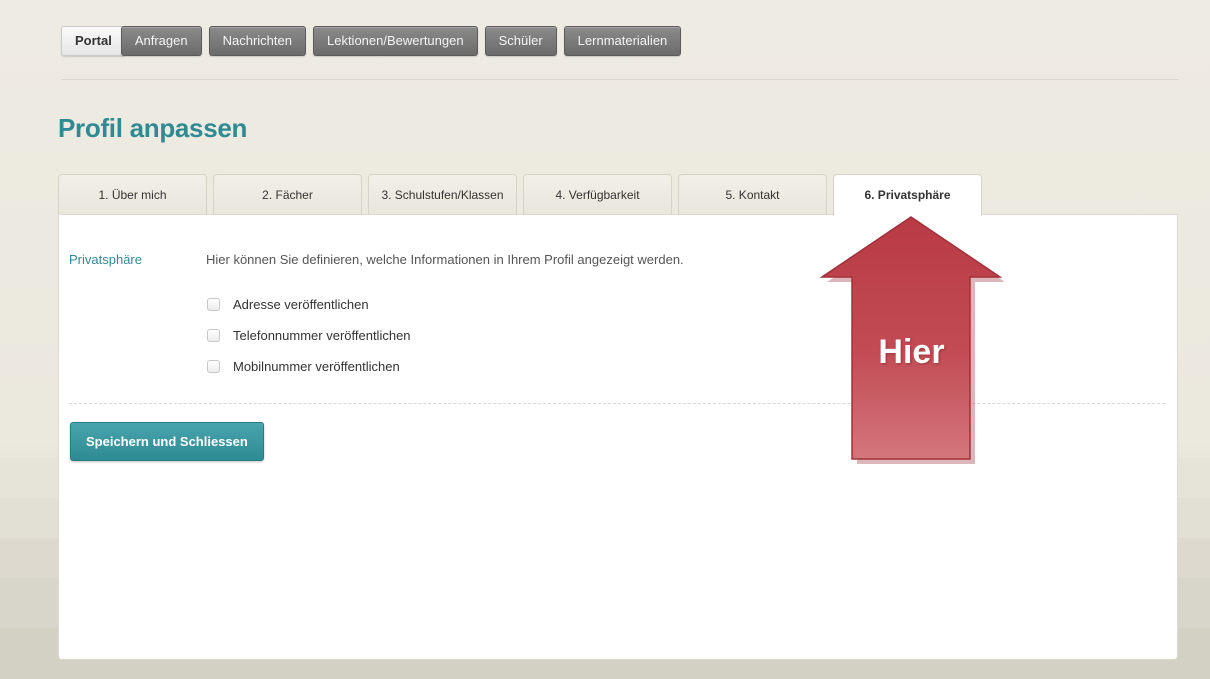 This screenshot has width=1210, height=679. I want to click on address-checkbox, so click(213, 304).